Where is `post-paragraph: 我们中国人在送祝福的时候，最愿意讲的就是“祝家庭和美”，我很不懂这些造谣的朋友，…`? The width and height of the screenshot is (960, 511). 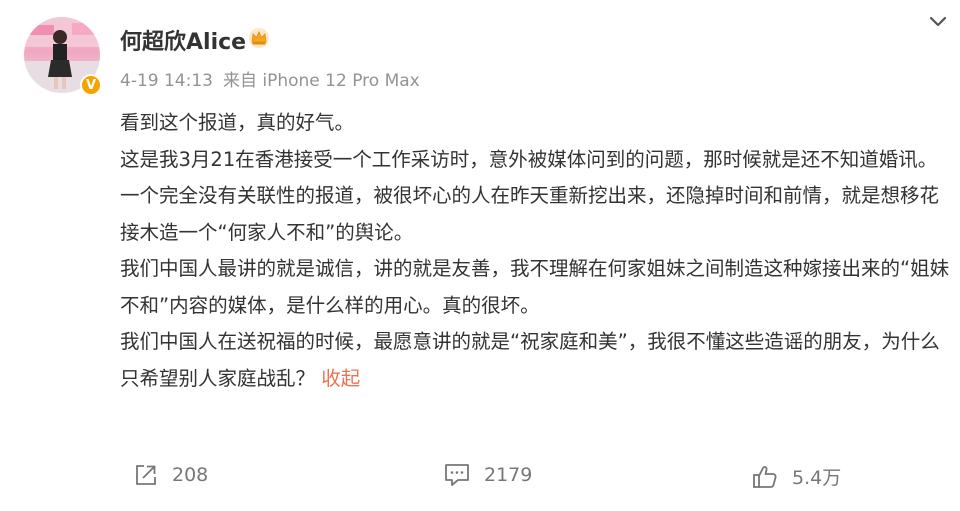 post-paragraph: 我们中国人在送祝福的时候，最愿意讲的就是“祝家庭和美”，我很不懂这些造谣的朋友，… is located at coordinates (530, 360).